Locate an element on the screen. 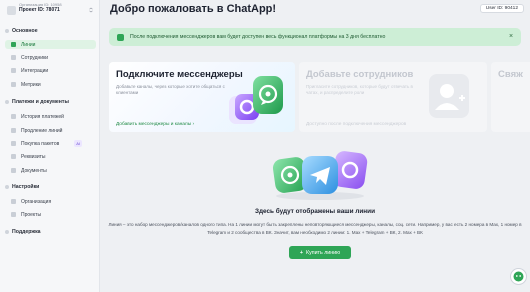  add-messengers-link: Добавить мессенджеры и каналы › is located at coordinates (155, 124).